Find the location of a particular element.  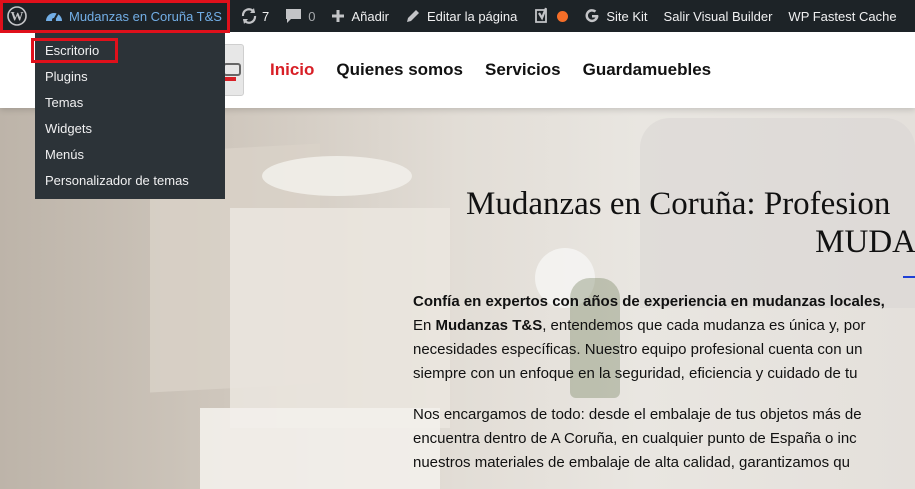

comments-button: 0 is located at coordinates (300, 16).